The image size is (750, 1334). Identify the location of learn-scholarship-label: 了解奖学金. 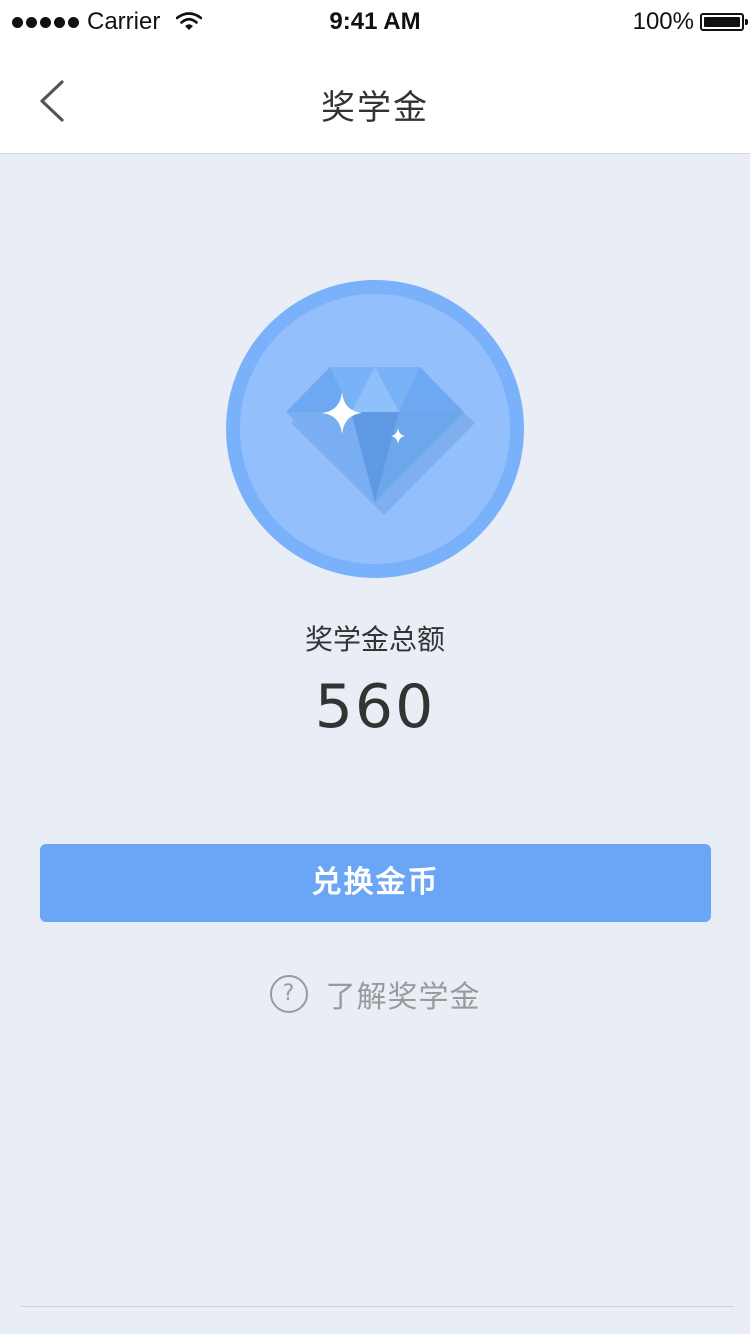
(403, 997).